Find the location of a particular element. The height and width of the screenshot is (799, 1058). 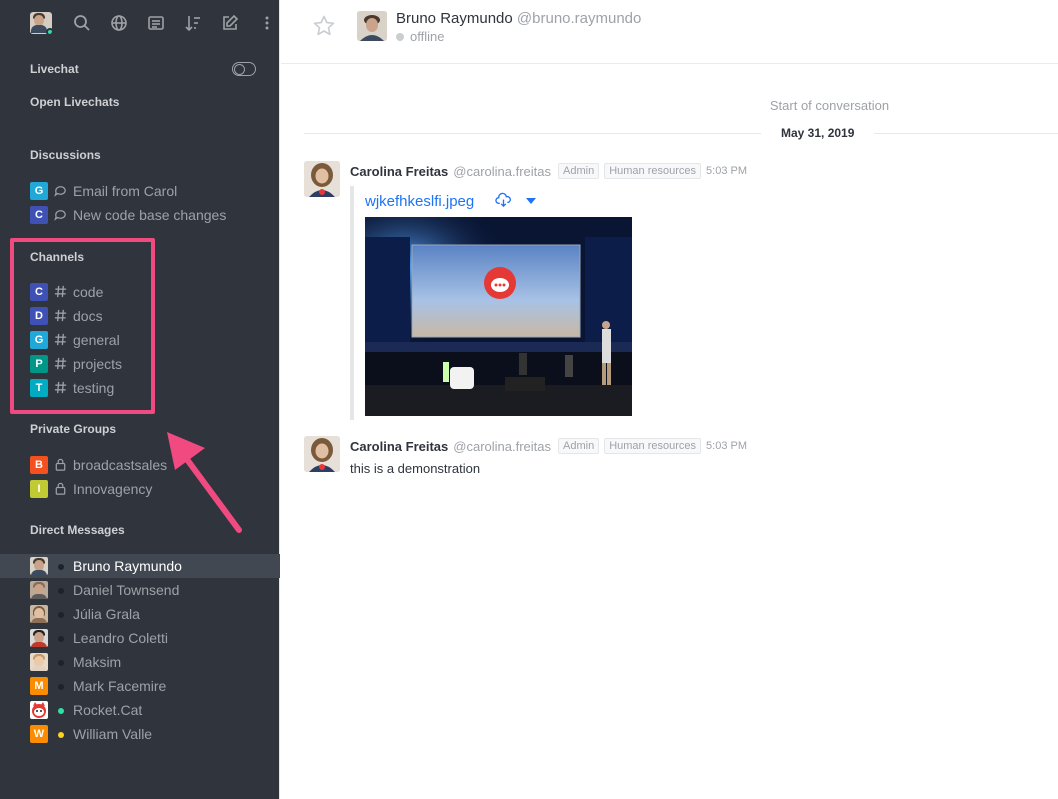

room-status-text: offline is located at coordinates (427, 36).